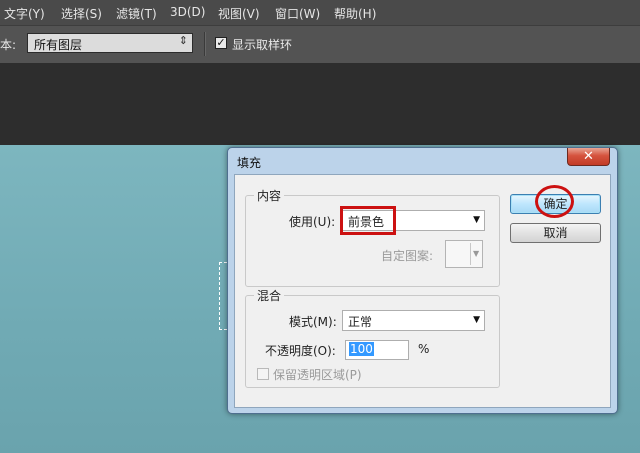 The width and height of the screenshot is (640, 453). What do you see at coordinates (361, 349) in the screenshot?
I see `opacity-value: 100` at bounding box center [361, 349].